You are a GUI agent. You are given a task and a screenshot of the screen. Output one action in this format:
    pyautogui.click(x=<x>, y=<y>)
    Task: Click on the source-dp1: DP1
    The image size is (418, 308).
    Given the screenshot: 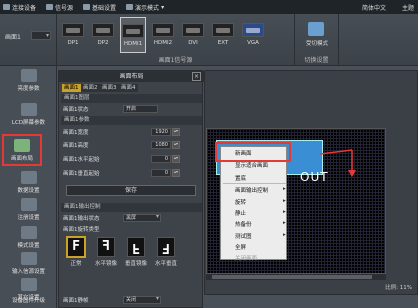 What is the action you would take?
    pyautogui.click(x=73, y=35)
    